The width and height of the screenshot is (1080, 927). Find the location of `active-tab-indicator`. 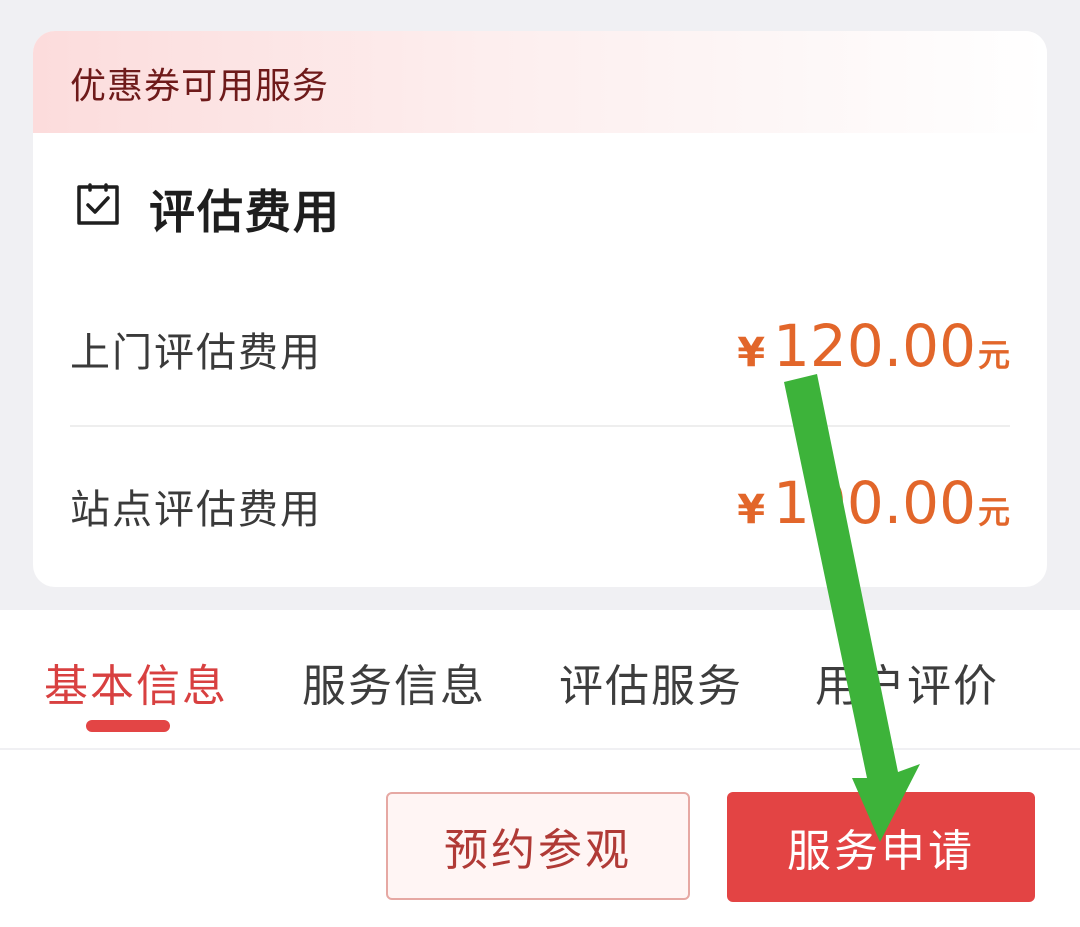

active-tab-indicator is located at coordinates (128, 726).